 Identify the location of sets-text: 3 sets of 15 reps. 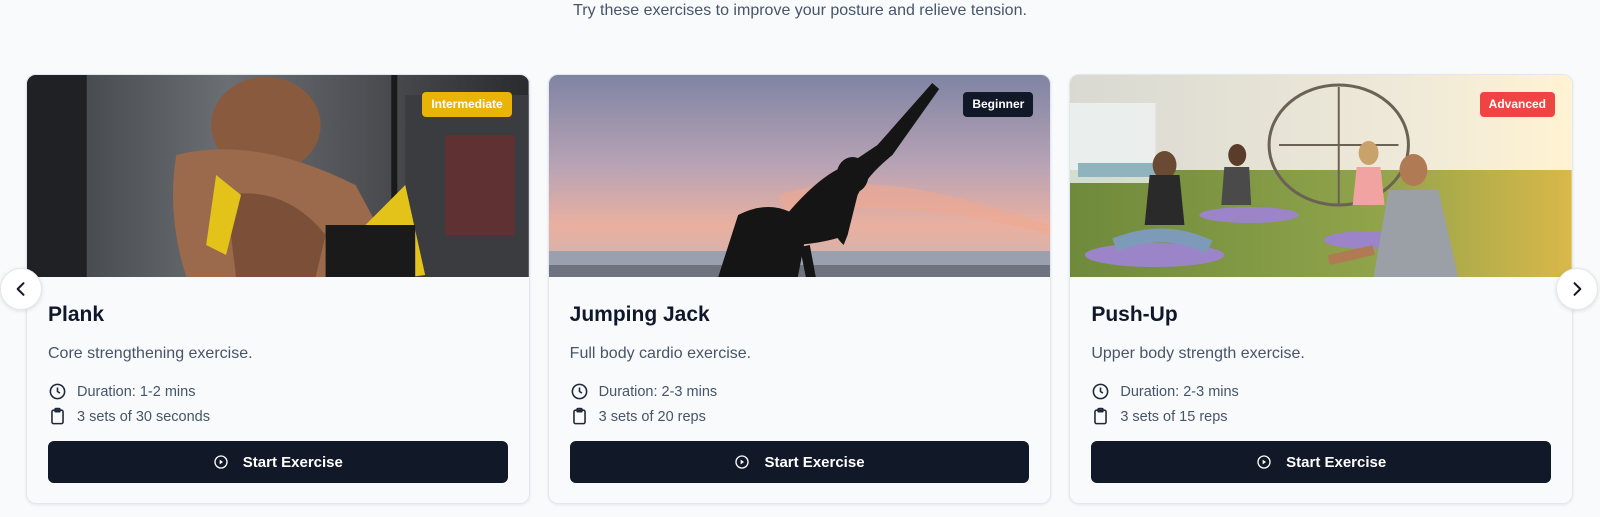
(1174, 416).